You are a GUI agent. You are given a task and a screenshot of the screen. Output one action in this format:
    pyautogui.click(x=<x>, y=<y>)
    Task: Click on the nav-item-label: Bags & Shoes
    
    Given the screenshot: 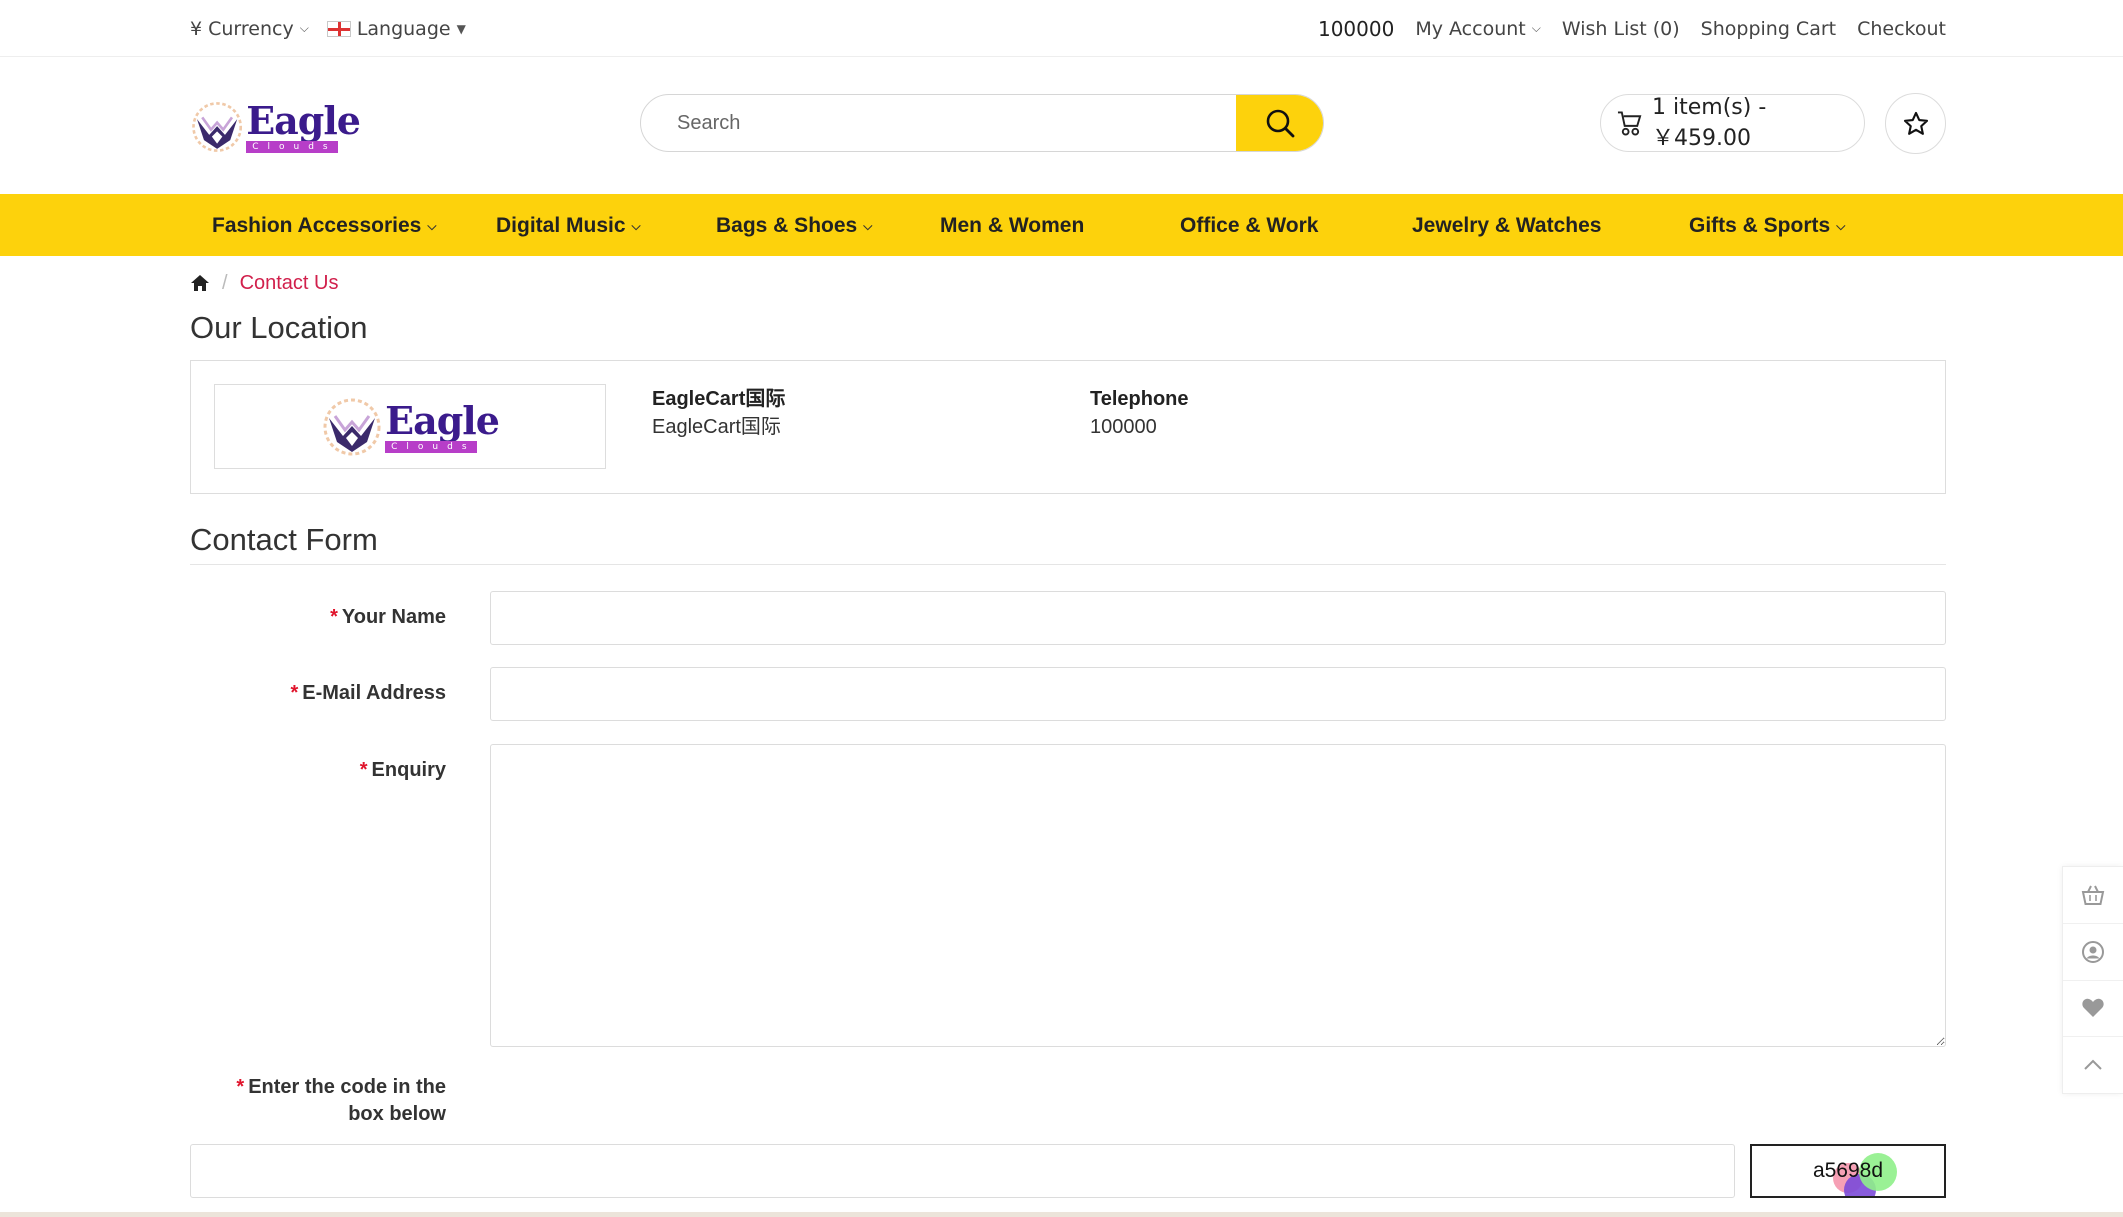 What is the action you would take?
    pyautogui.click(x=787, y=225)
    